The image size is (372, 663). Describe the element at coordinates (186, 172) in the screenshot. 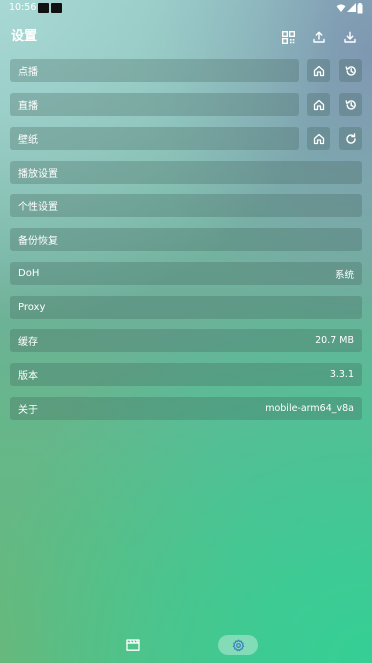

I see `player-settings-row: 播放设置` at that location.